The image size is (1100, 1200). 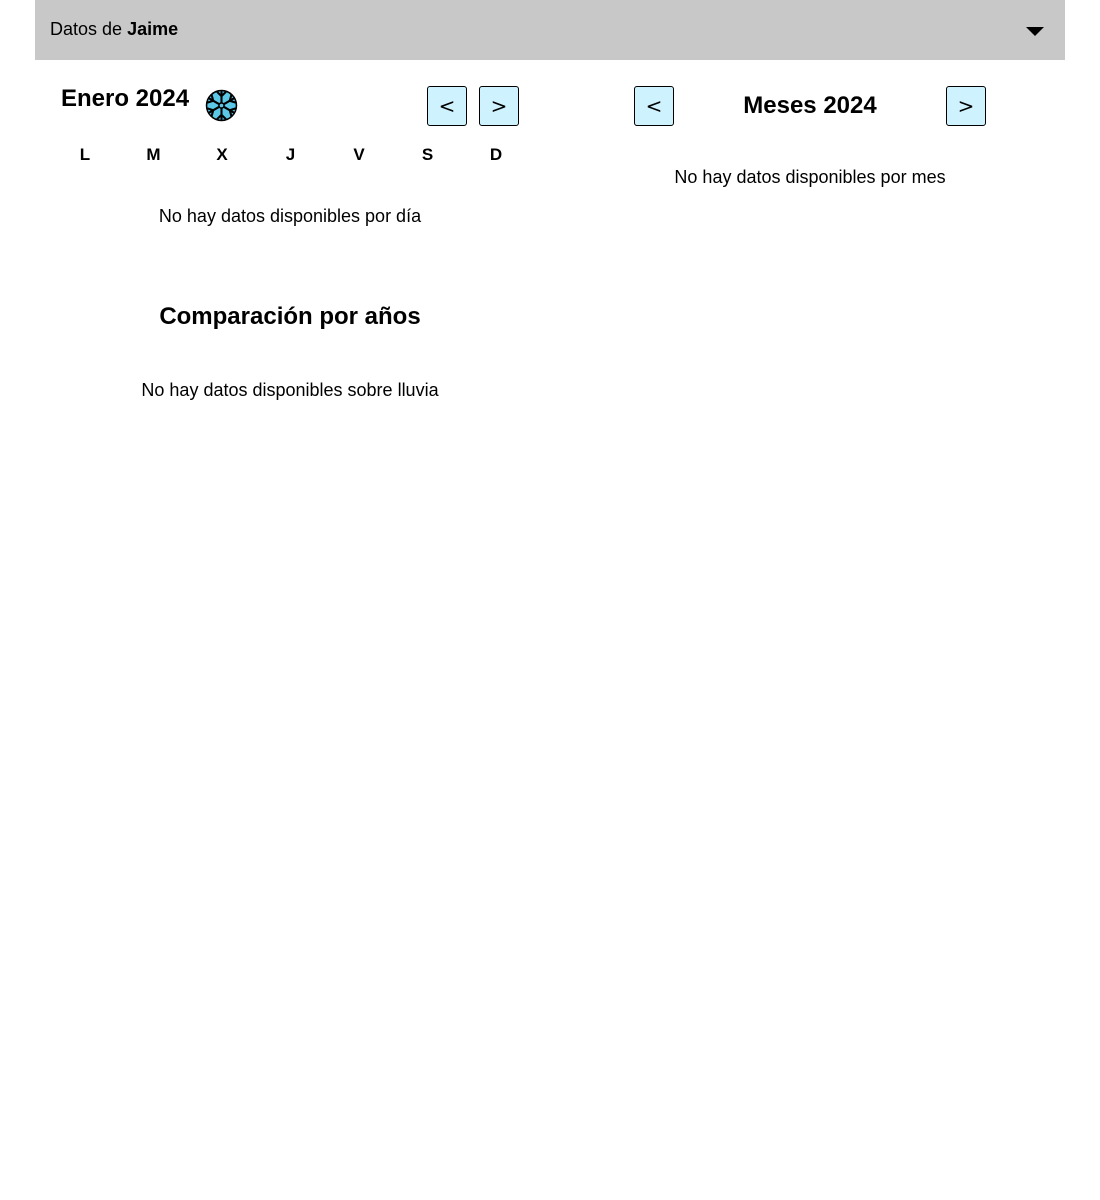 What do you see at coordinates (550, 30) in the screenshot?
I see `user-header-bar: Datos de Jaime` at bounding box center [550, 30].